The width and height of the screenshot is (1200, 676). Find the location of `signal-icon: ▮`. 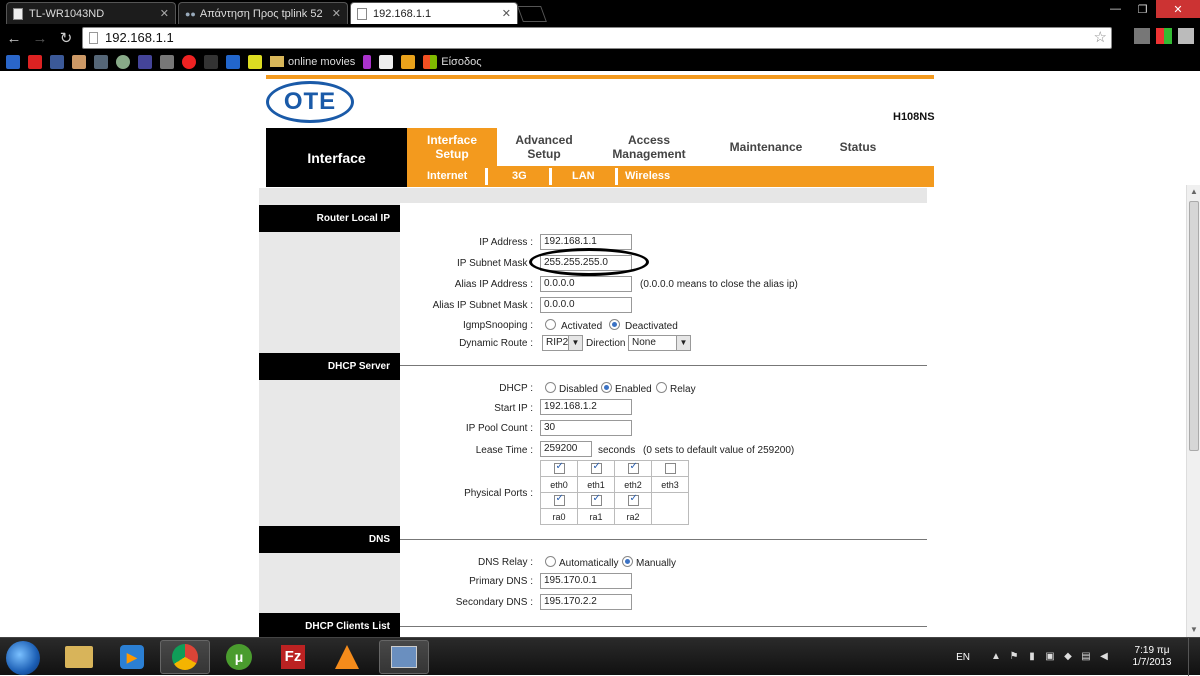

signal-icon: ▮ is located at coordinates (1032, 657).